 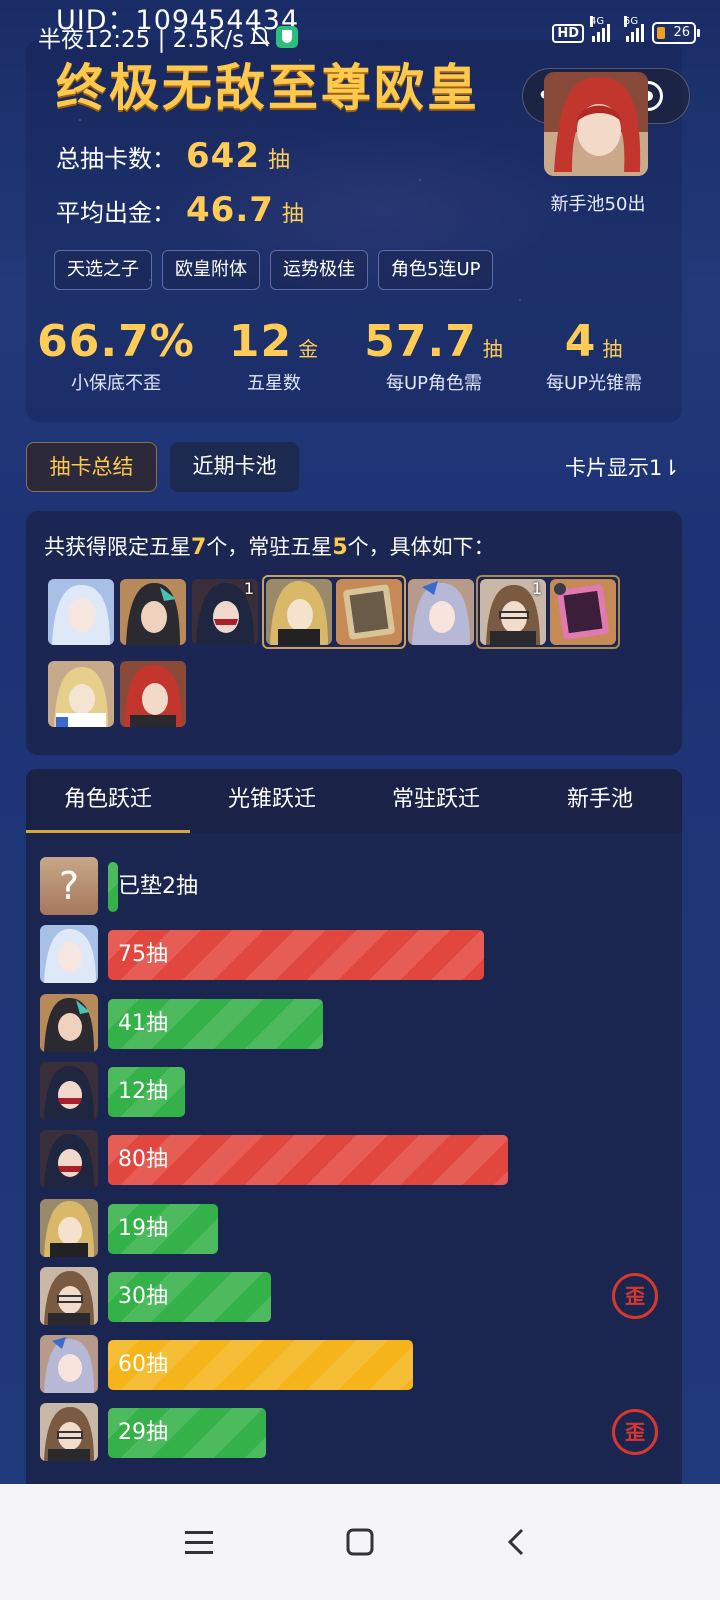 I want to click on metric-value: 4, so click(x=580, y=341).